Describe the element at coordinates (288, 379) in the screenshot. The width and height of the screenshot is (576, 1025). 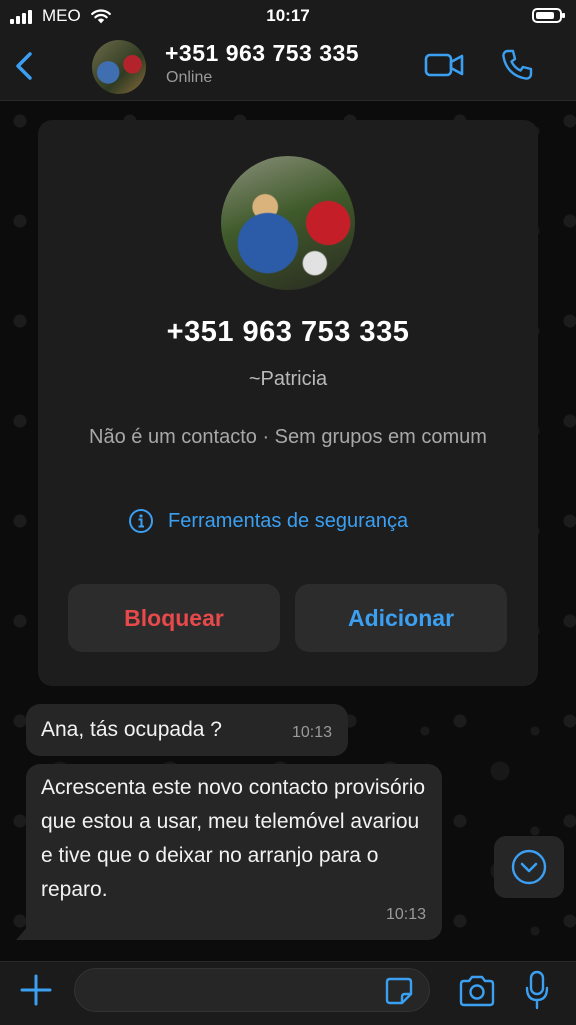
I see `card-contact-name: ~Patricia` at that location.